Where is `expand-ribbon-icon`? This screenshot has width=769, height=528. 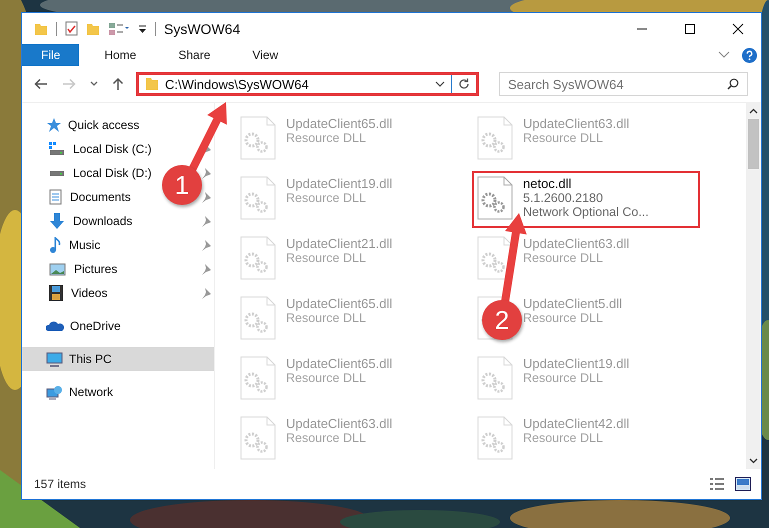 expand-ribbon-icon is located at coordinates (724, 55).